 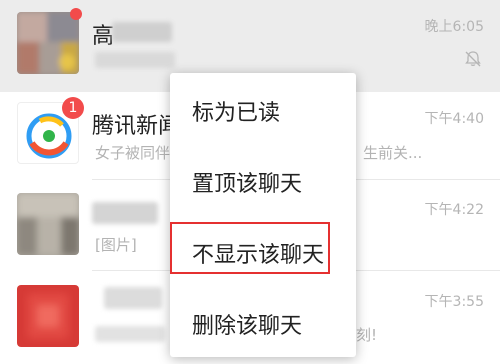 I want to click on menu-item-mark-read: 标为已读, so click(x=263, y=108).